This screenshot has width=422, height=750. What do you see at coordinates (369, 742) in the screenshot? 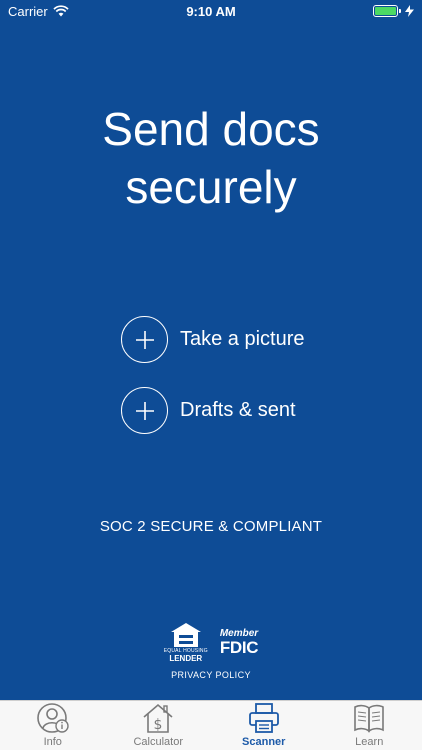
I see `tab-learn-label: Learn` at bounding box center [369, 742].